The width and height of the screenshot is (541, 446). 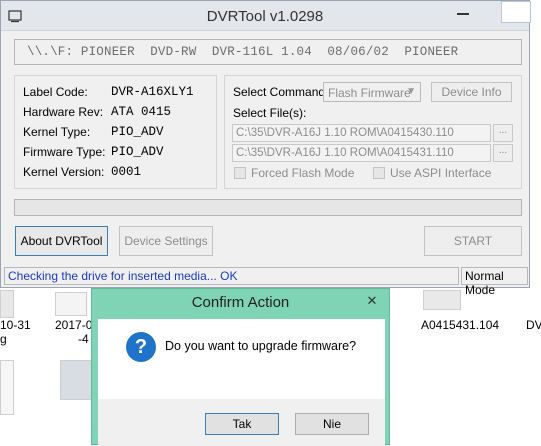 I want to click on forced-flash-label: Forced Flash Mode, so click(x=303, y=173).